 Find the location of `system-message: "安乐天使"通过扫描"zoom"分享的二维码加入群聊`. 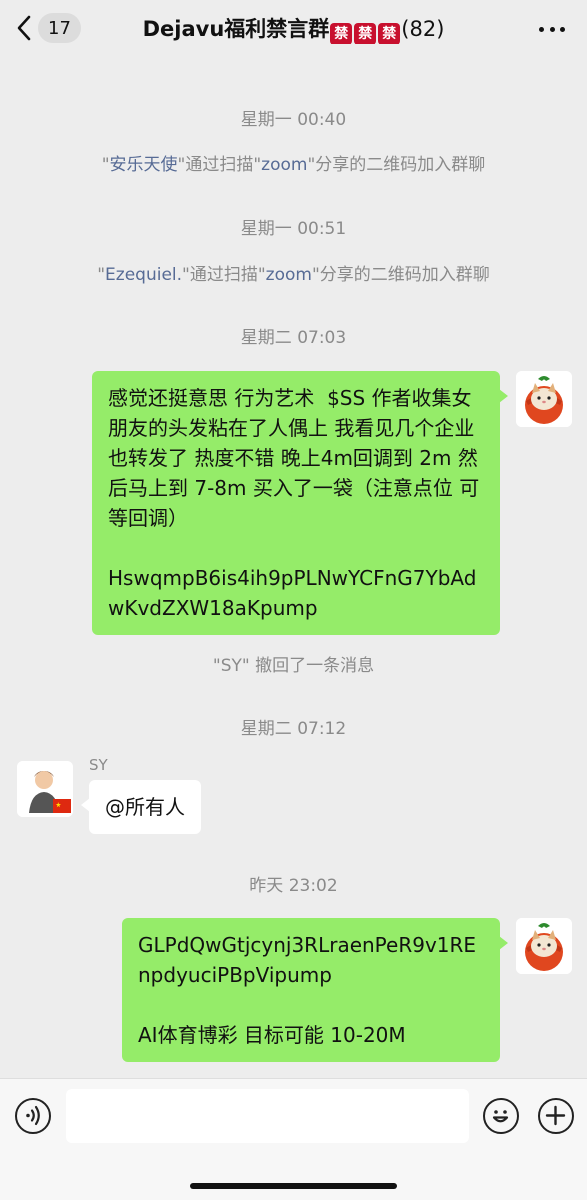

system-message: "安乐天使"通过扫描"zoom"分享的二维码加入群聊 is located at coordinates (293, 165).